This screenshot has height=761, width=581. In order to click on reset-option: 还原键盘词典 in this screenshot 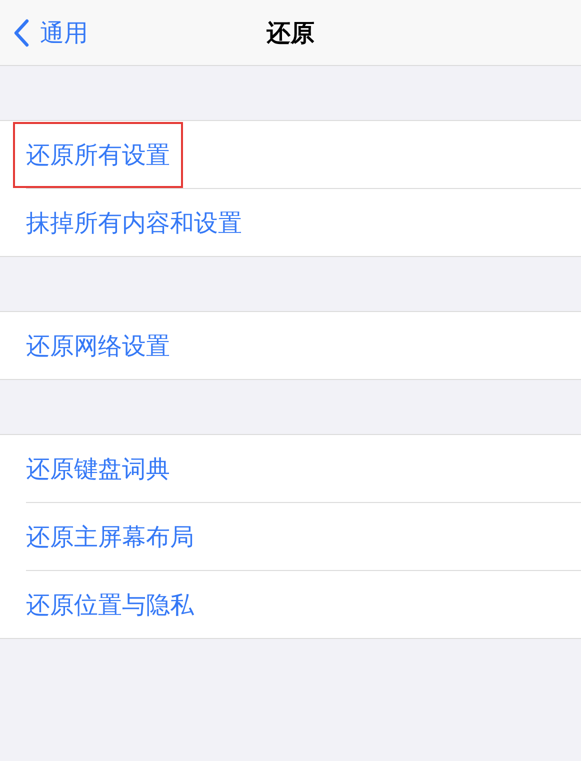, I will do `click(98, 469)`.